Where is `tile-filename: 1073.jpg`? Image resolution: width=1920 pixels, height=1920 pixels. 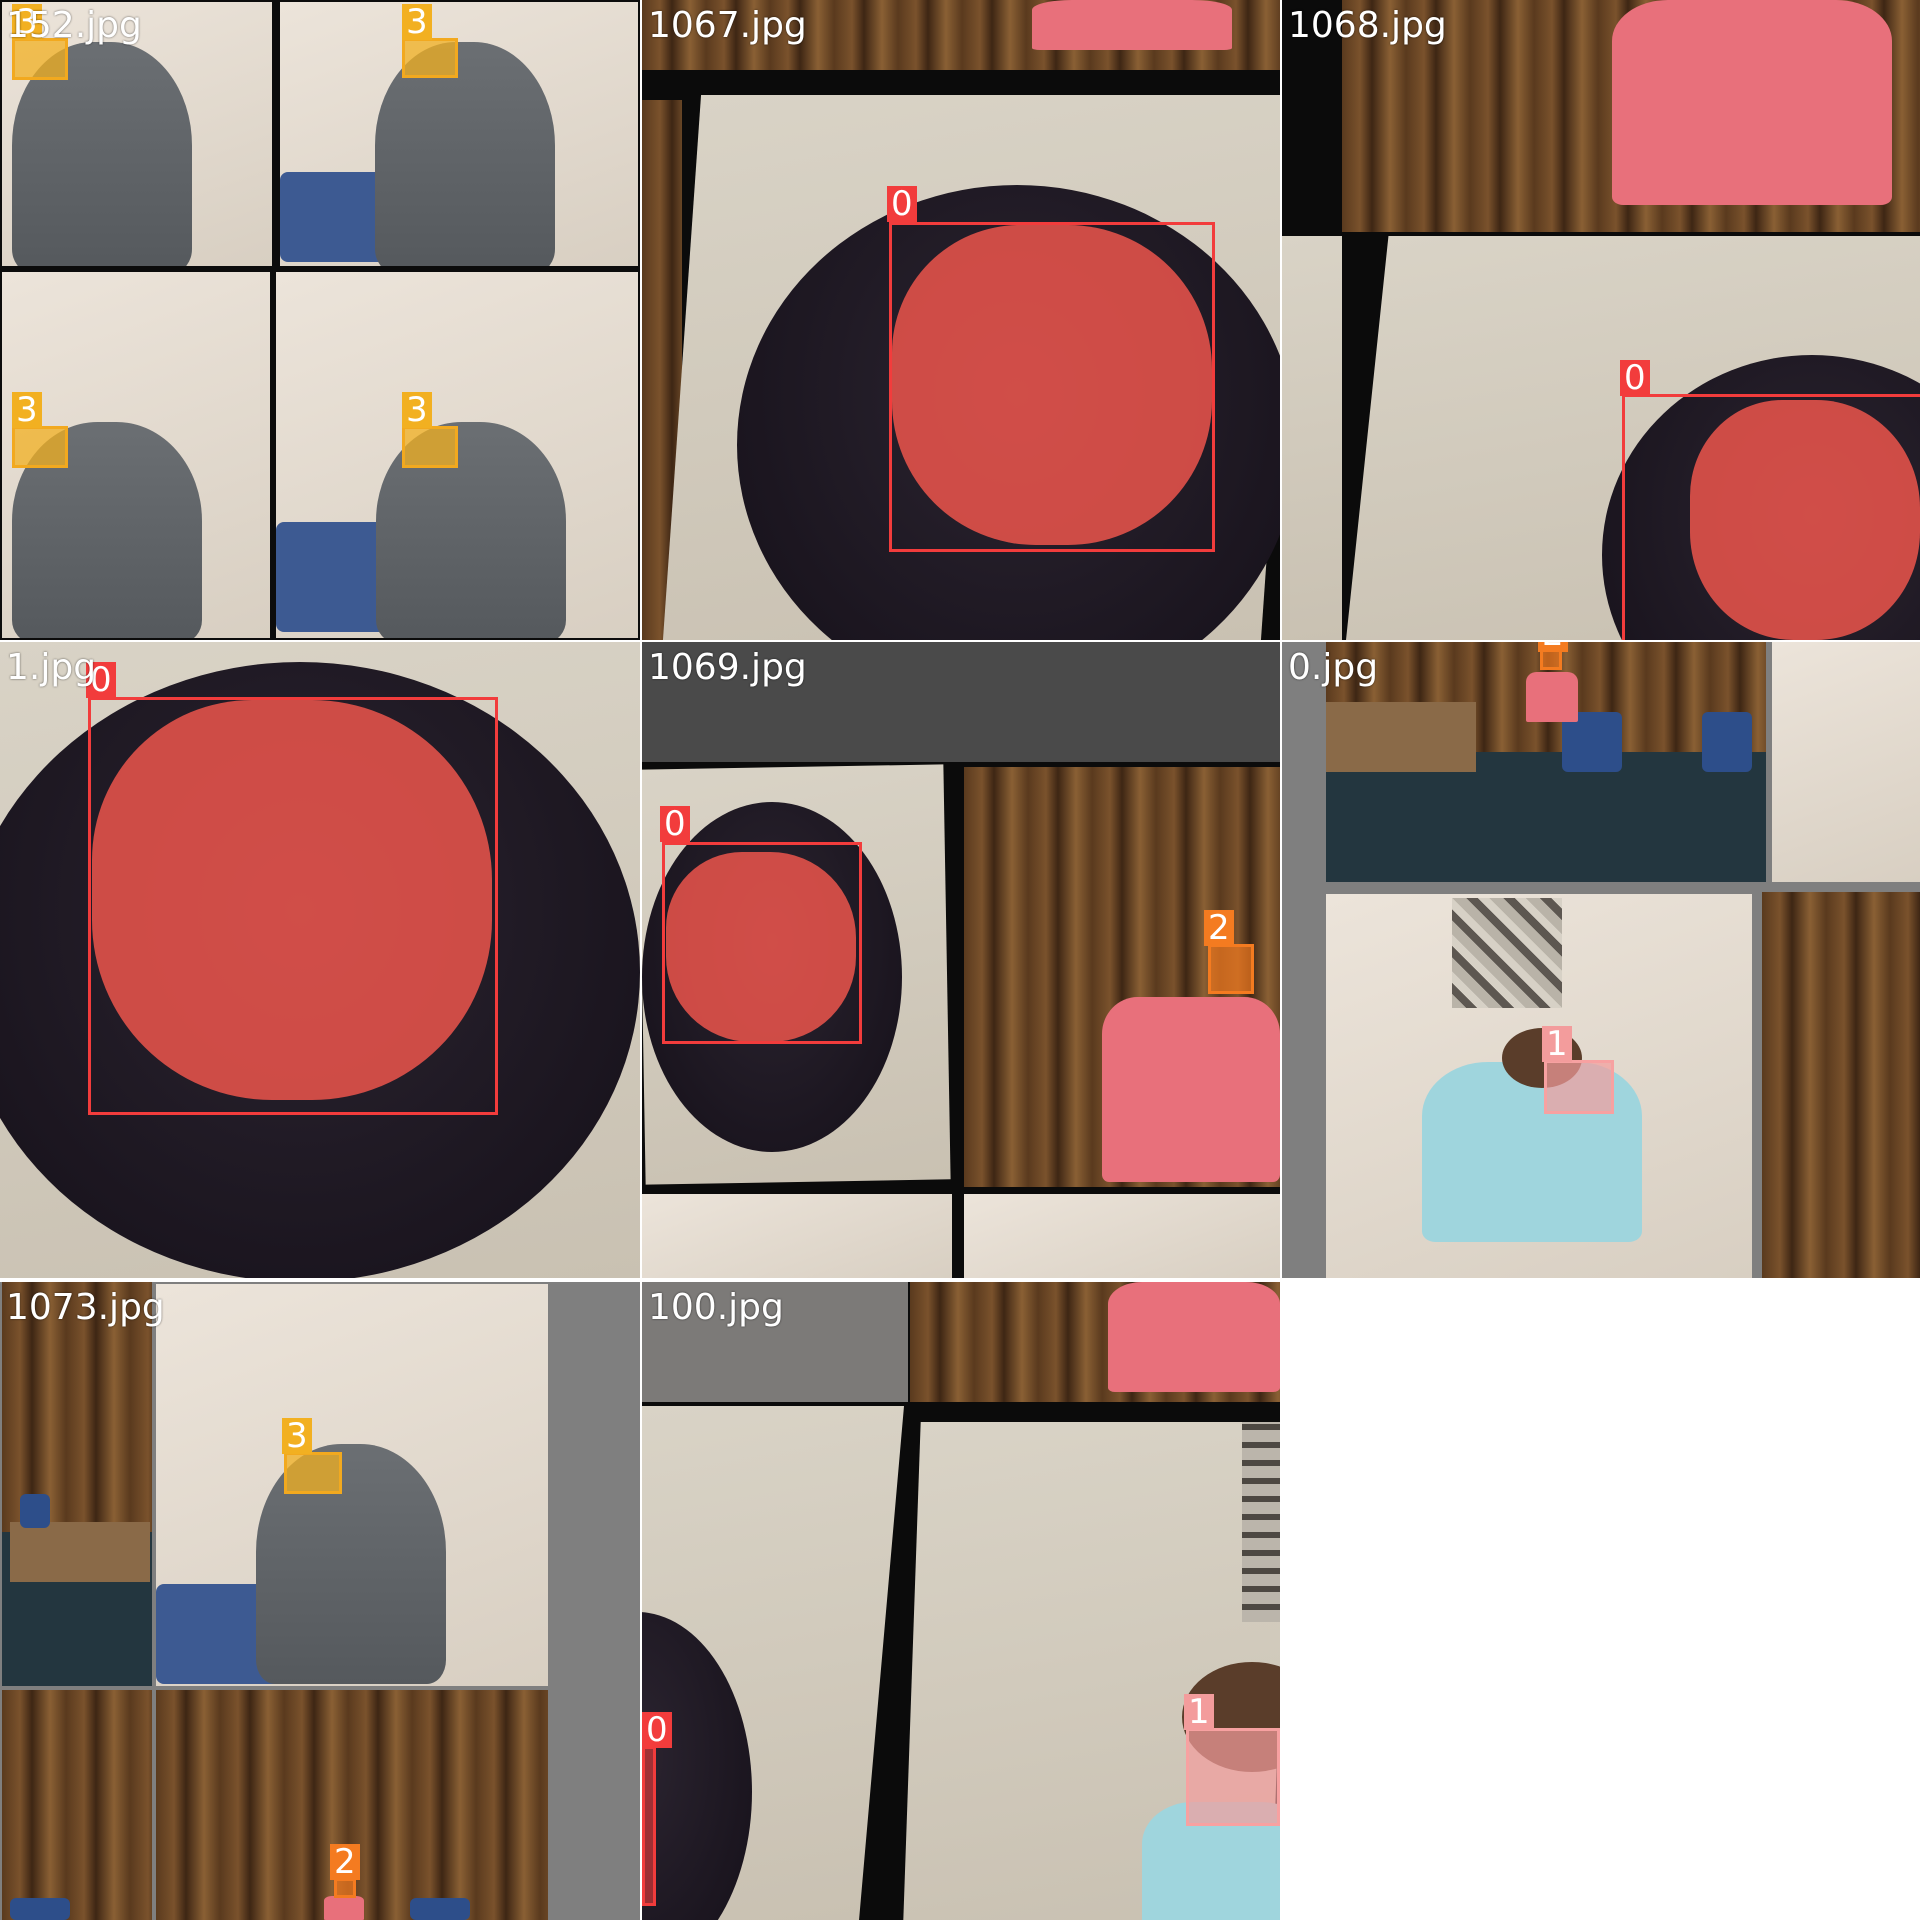 tile-filename: 1073.jpg is located at coordinates (85, 1307).